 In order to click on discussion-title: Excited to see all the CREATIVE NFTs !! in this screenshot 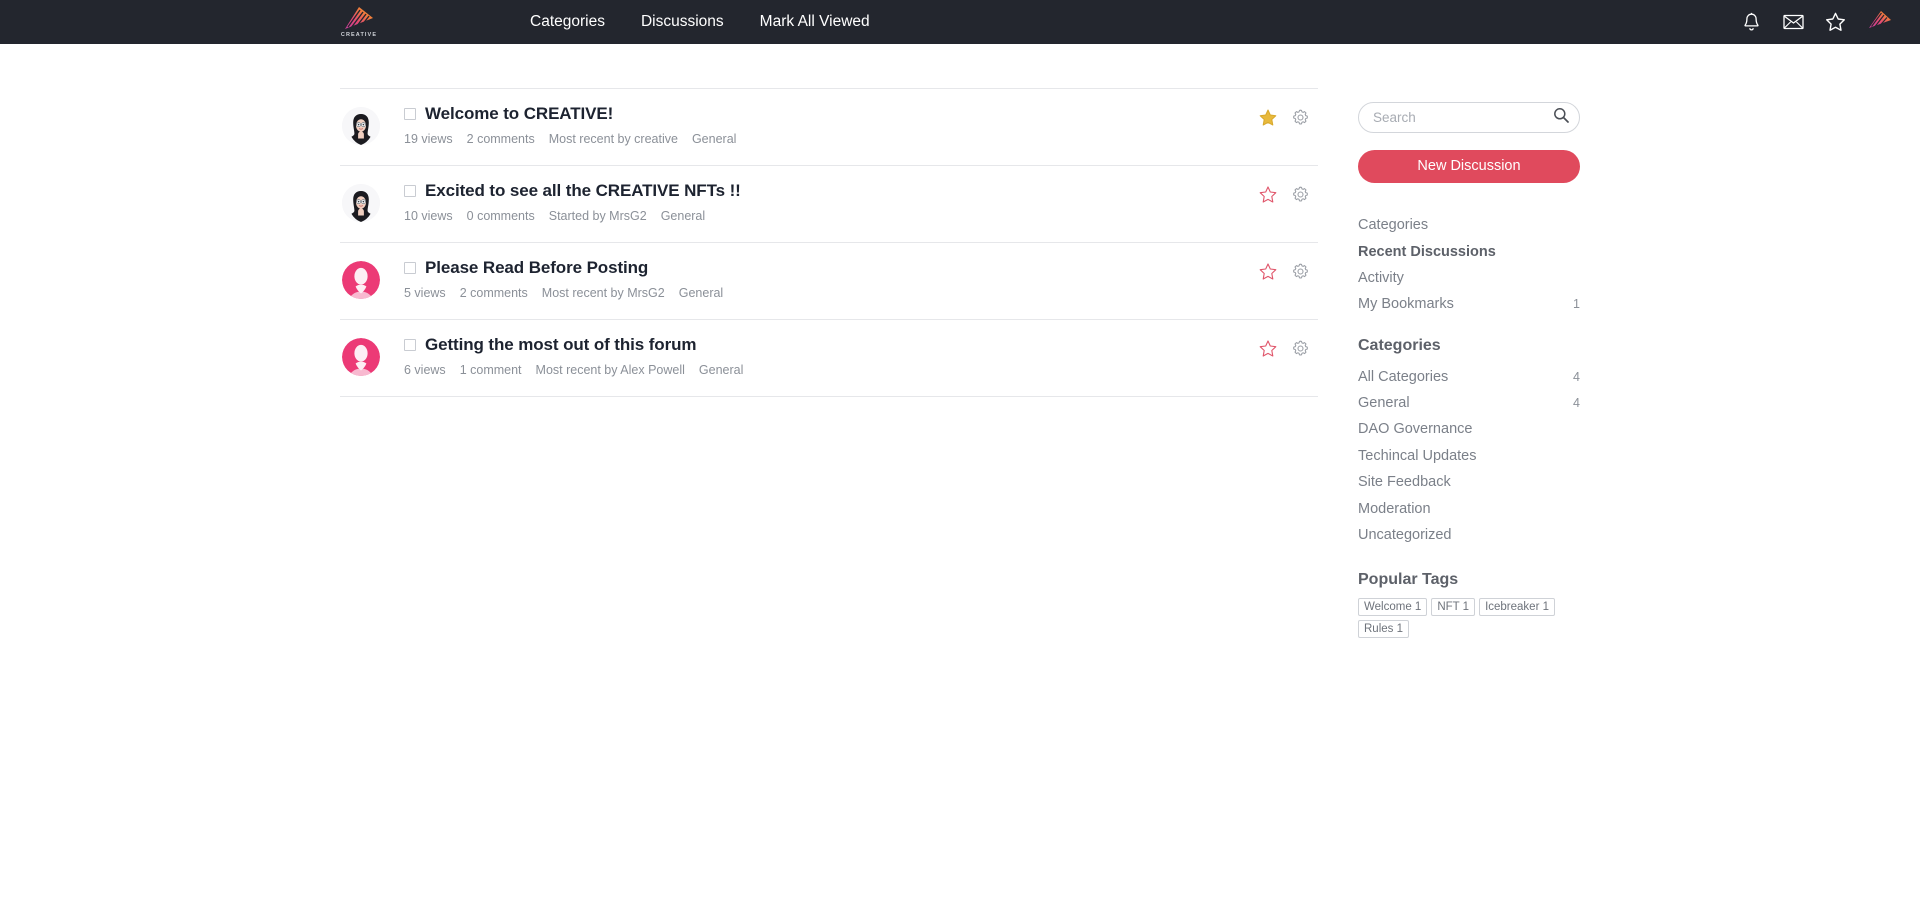, I will do `click(583, 191)`.